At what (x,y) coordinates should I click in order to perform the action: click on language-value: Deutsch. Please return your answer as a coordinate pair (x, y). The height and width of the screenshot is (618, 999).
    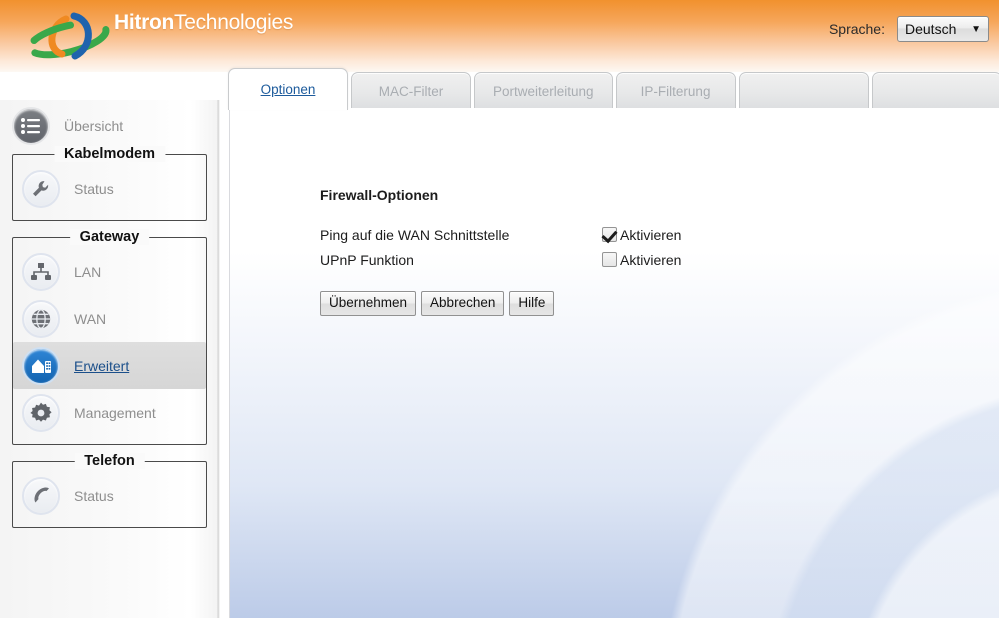
    Looking at the image, I should click on (931, 29).